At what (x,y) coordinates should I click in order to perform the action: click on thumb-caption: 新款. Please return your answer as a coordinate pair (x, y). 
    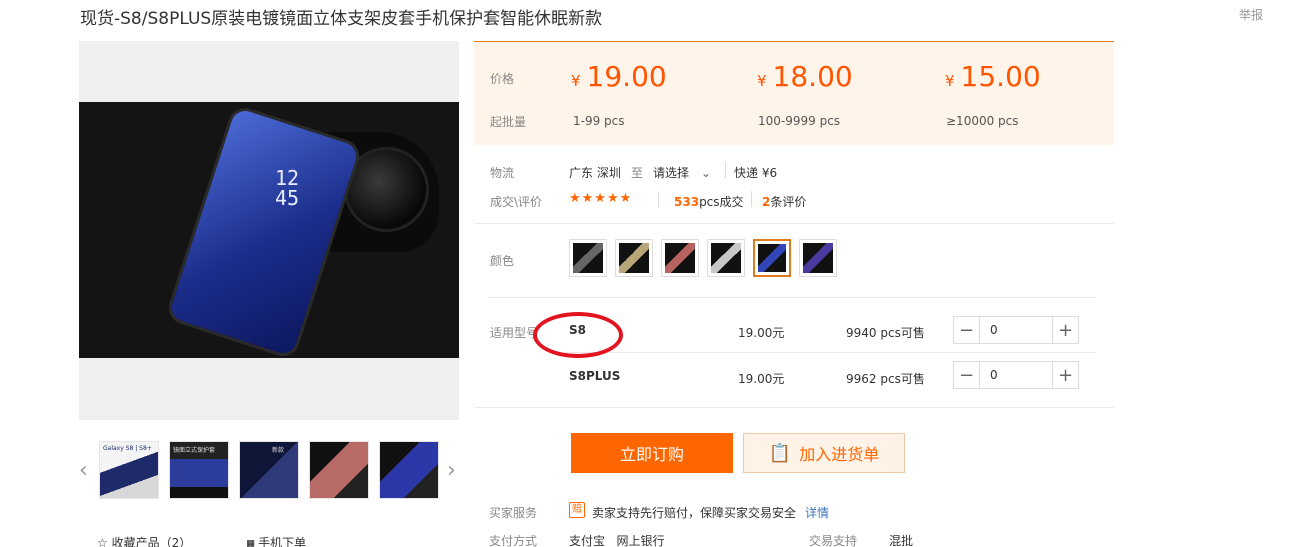
    Looking at the image, I should click on (278, 450).